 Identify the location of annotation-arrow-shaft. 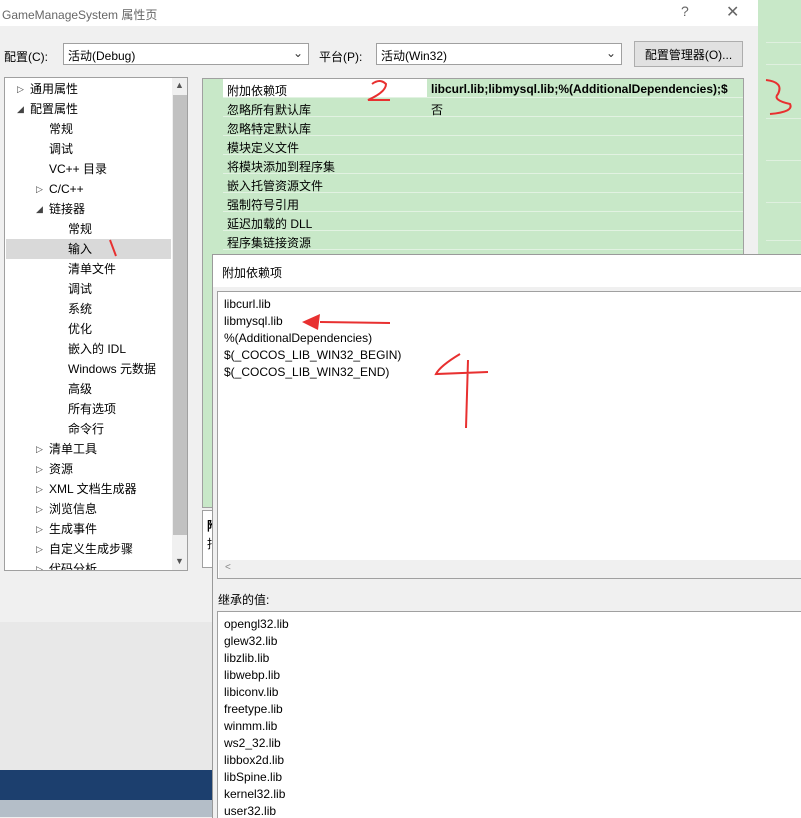
(355, 322).